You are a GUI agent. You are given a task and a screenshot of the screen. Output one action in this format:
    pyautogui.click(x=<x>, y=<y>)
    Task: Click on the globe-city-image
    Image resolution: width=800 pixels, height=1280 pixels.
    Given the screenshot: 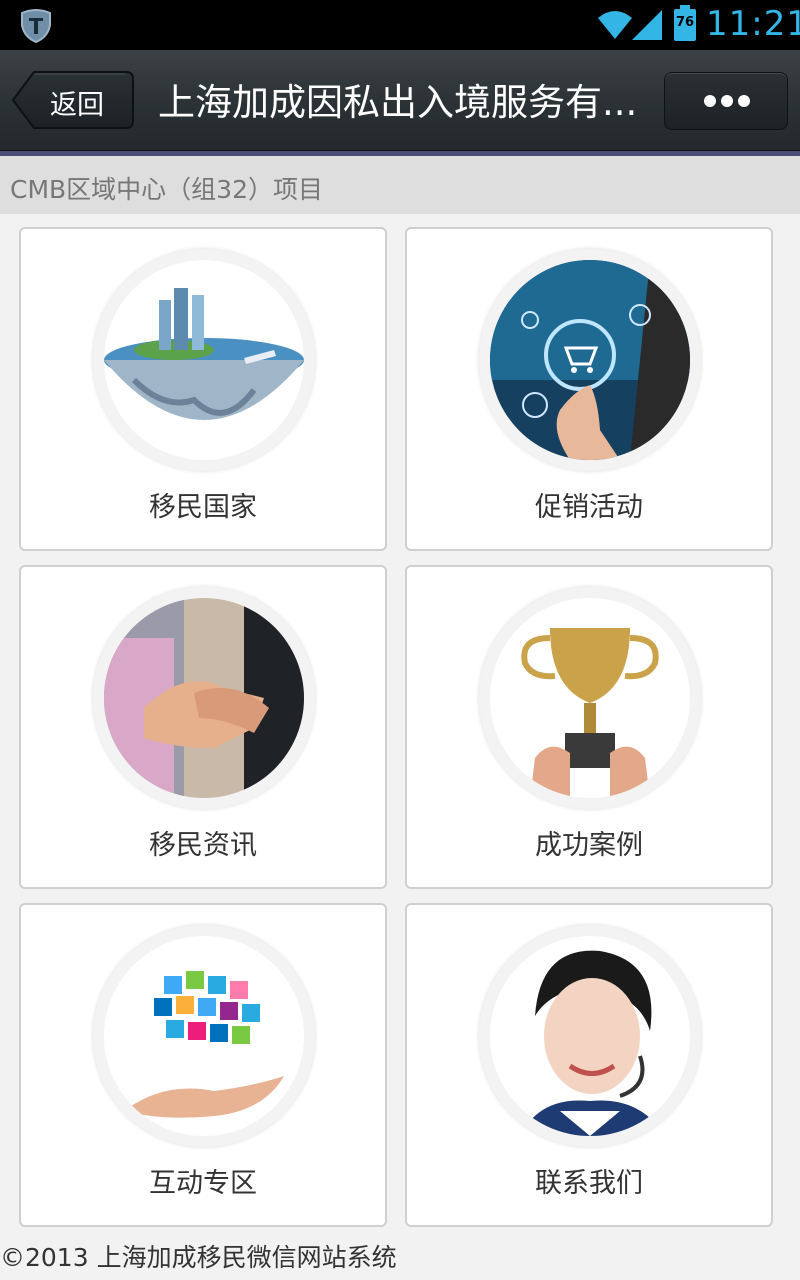 What is the action you would take?
    pyautogui.click(x=204, y=360)
    